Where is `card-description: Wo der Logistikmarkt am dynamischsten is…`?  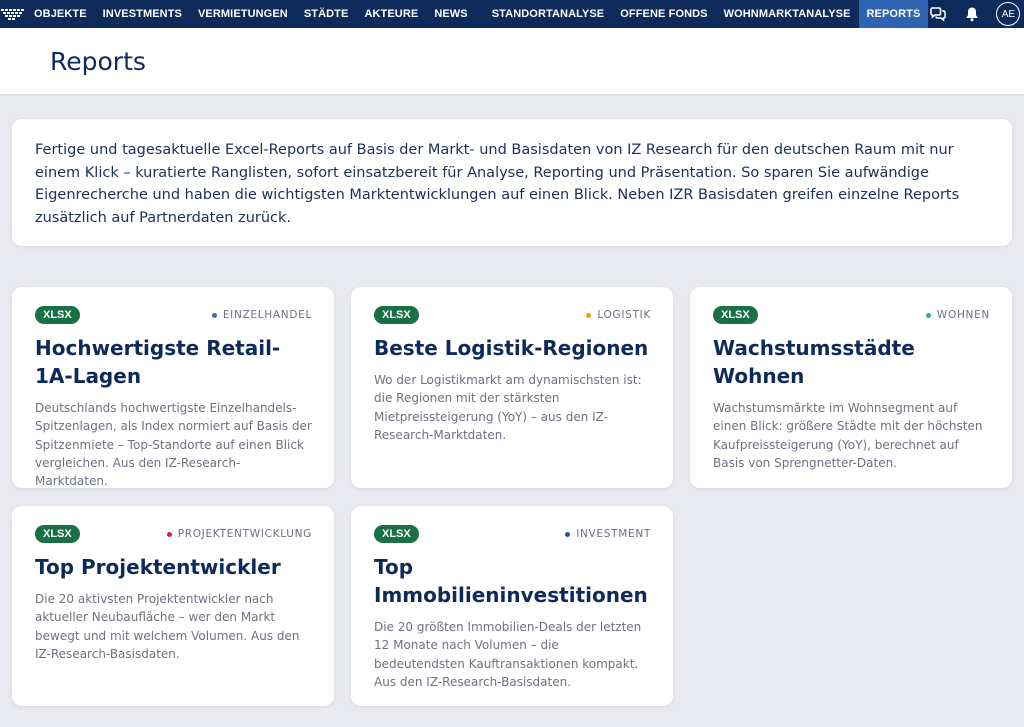 card-description: Wo der Logistikmarkt am dynamischsten is… is located at coordinates (508, 407).